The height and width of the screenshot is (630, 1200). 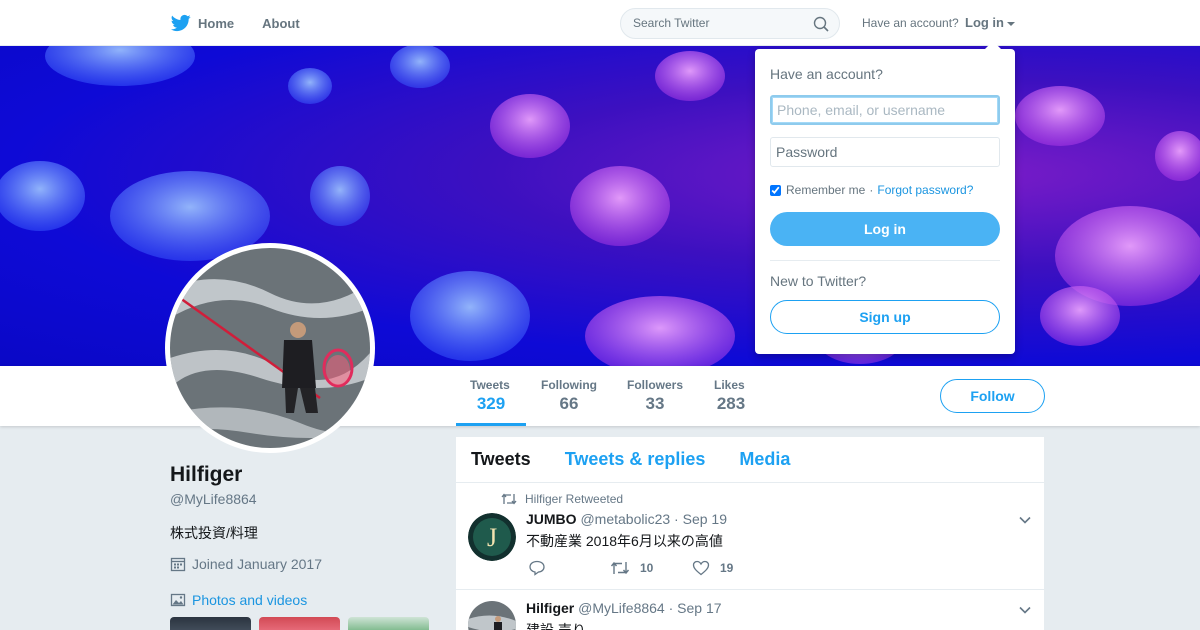 I want to click on nav-home: Home, so click(x=202, y=23).